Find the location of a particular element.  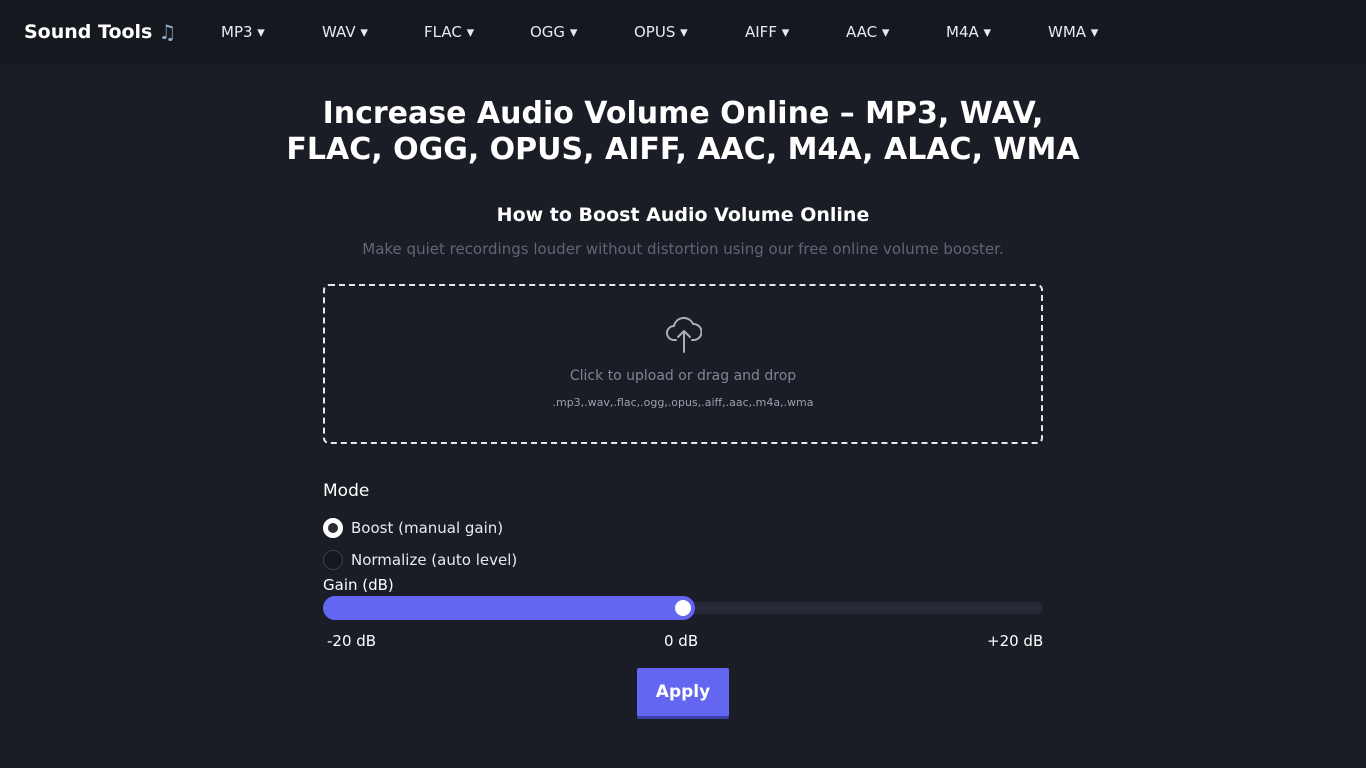

gain-mid-label: 0 dB is located at coordinates (681, 641).